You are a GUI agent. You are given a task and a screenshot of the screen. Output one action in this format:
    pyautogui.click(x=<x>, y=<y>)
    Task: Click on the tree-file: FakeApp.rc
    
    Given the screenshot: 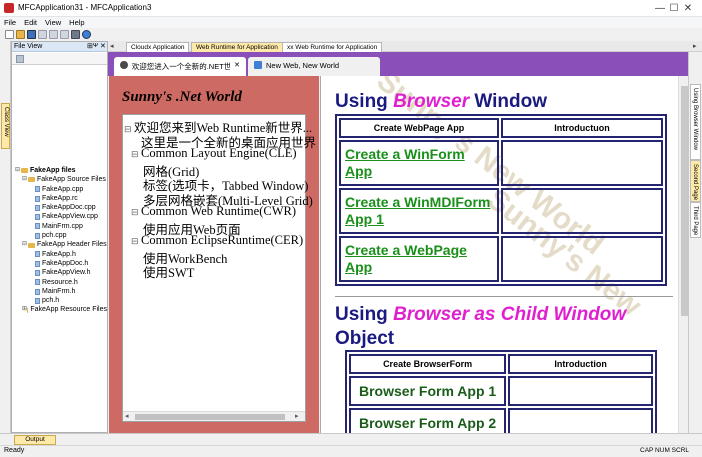 What is the action you would take?
    pyautogui.click(x=61, y=198)
    